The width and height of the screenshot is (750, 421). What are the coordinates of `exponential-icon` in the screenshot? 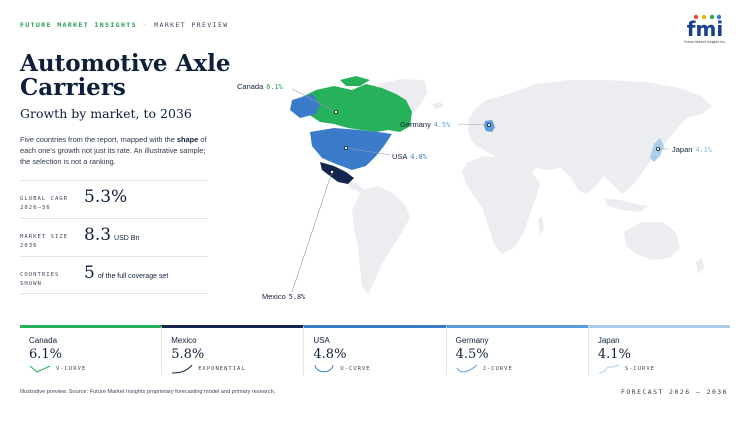 It's located at (182, 369).